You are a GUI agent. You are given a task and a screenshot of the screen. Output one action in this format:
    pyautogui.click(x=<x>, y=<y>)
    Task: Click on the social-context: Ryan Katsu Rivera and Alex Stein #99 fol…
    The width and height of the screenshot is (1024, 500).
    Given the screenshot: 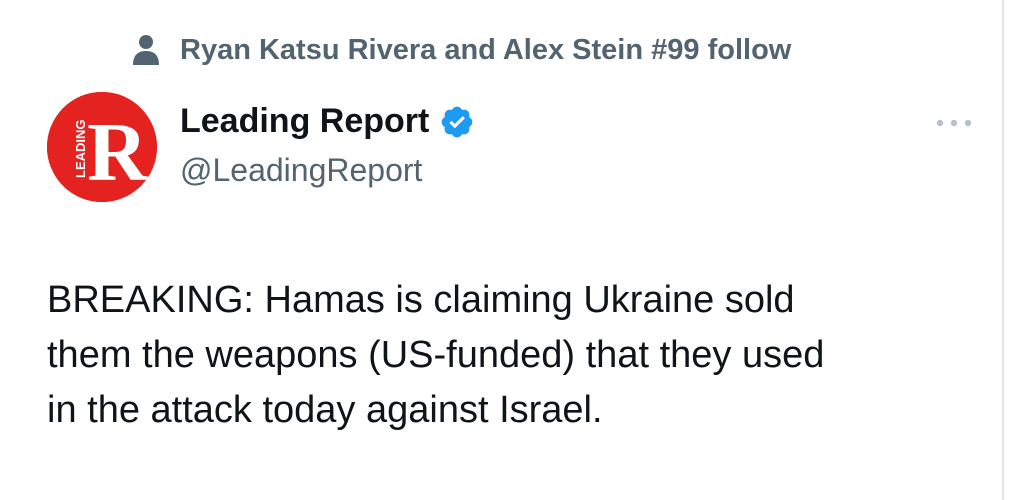 What is the action you would take?
    pyautogui.click(x=461, y=50)
    